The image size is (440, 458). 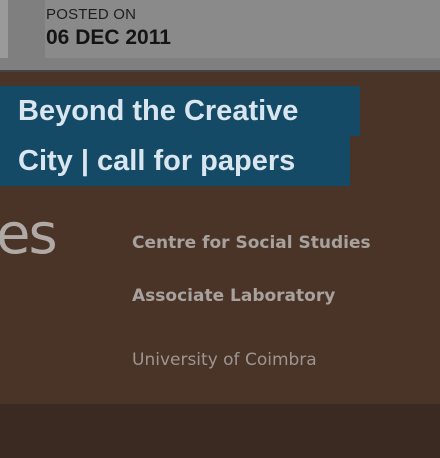 I want to click on org-subtitle-line: Associate Laboratory, so click(x=234, y=296).